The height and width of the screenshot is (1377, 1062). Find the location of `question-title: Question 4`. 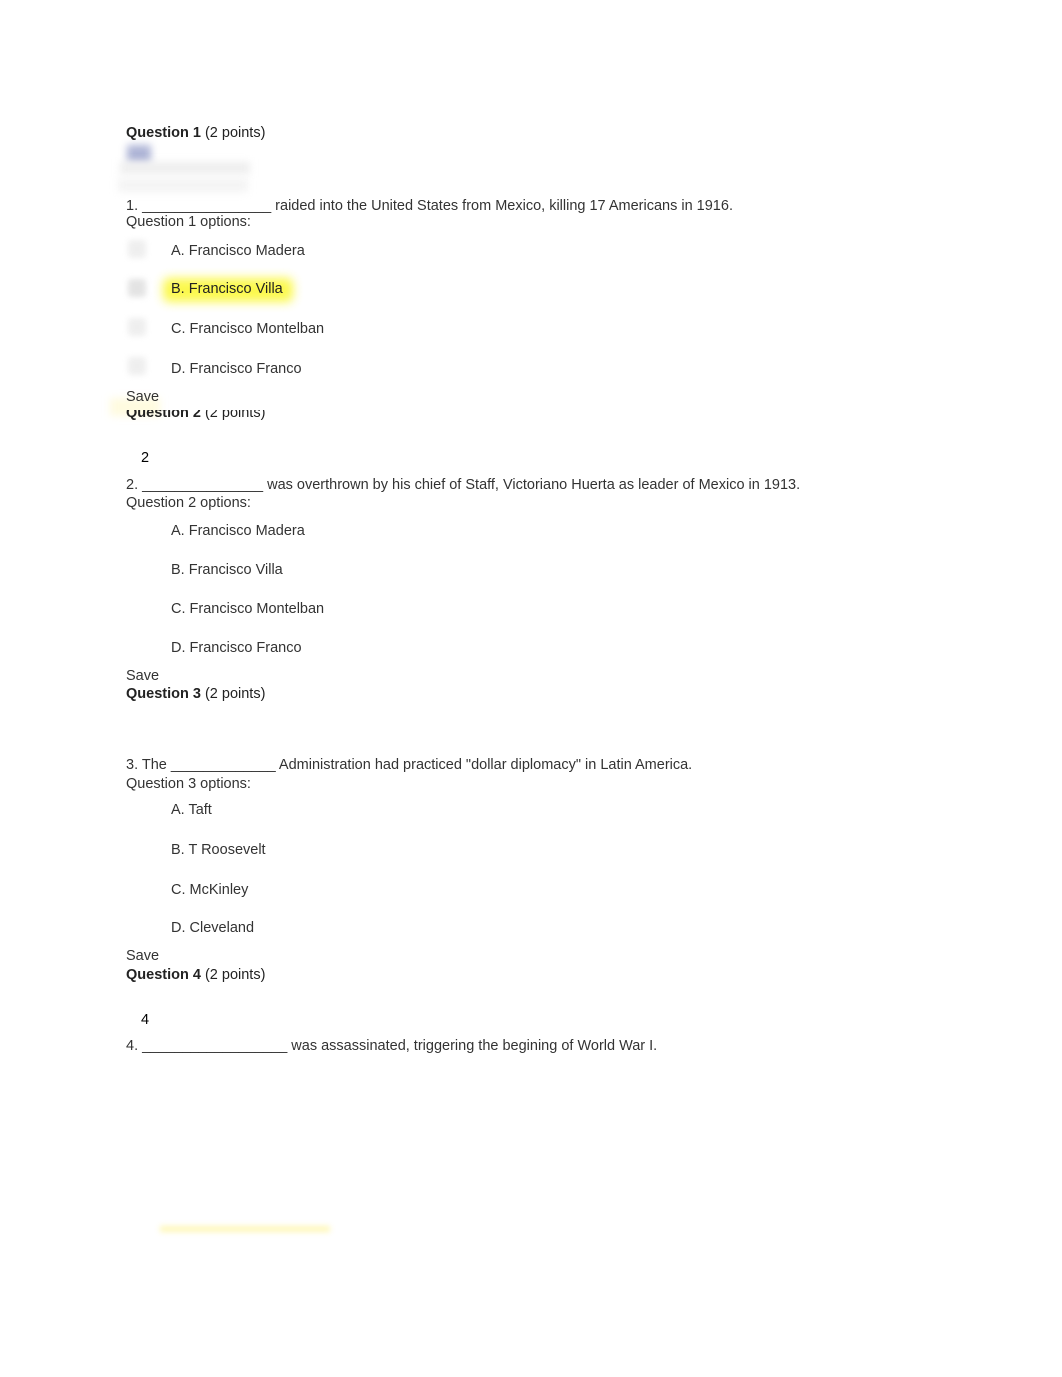

question-title: Question 4 is located at coordinates (163, 975).